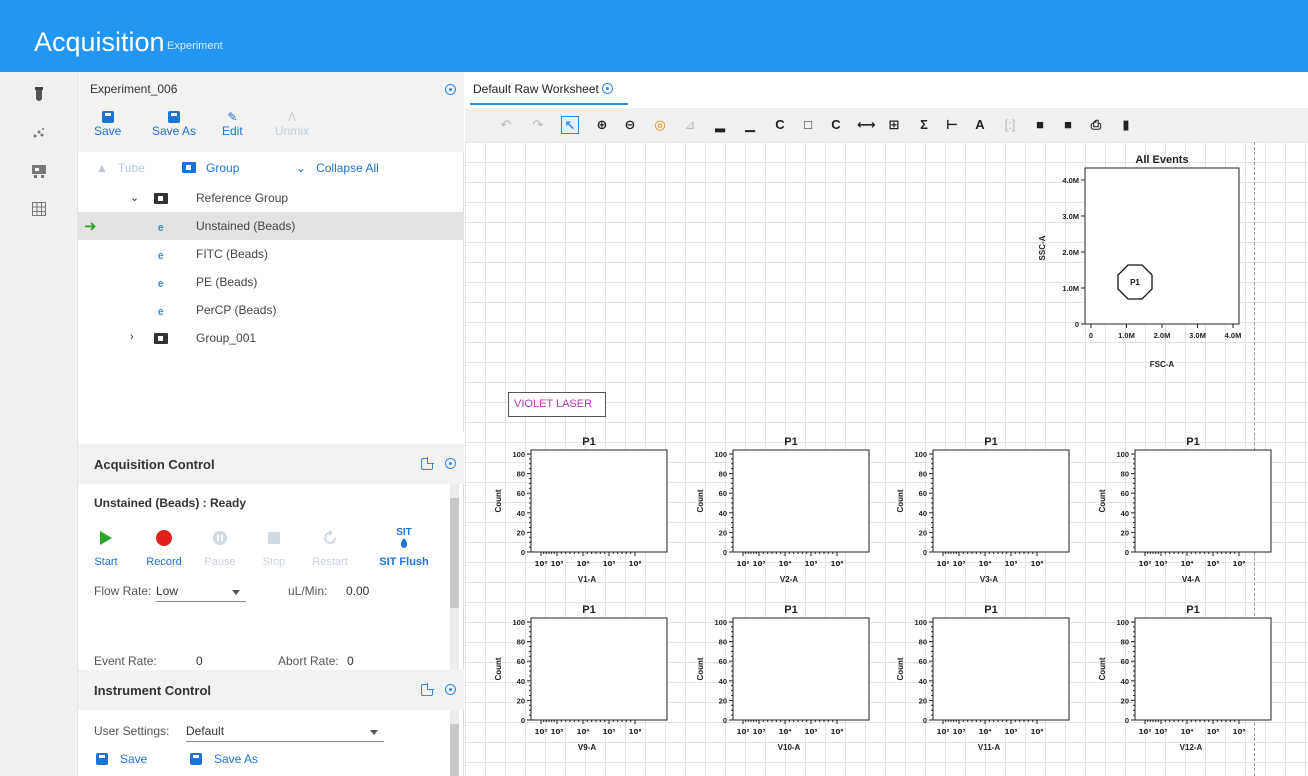 This screenshot has width=1308, height=776. I want to click on save-button: Save, so click(107, 124).